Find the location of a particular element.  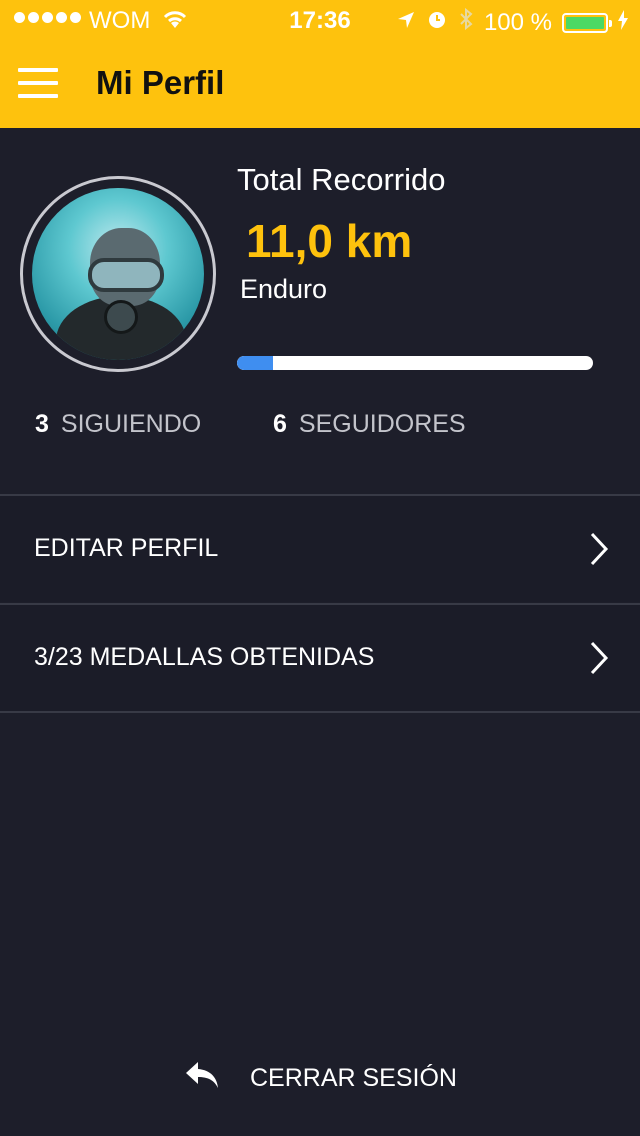

following-count: 3 is located at coordinates (42, 424).